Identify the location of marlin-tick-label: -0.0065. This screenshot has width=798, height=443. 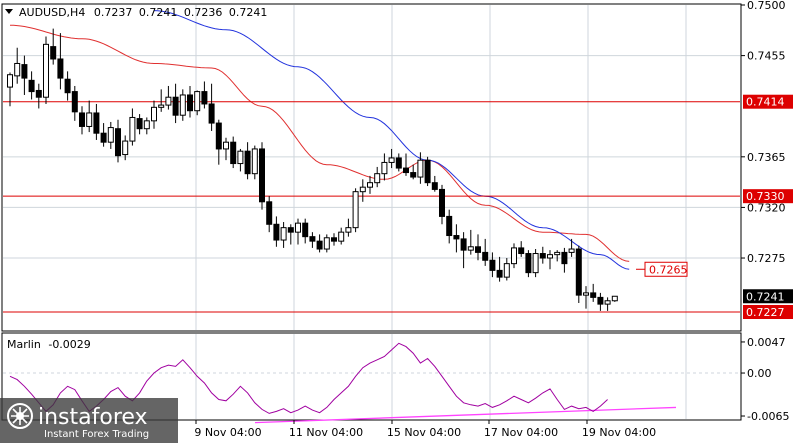
(768, 416).